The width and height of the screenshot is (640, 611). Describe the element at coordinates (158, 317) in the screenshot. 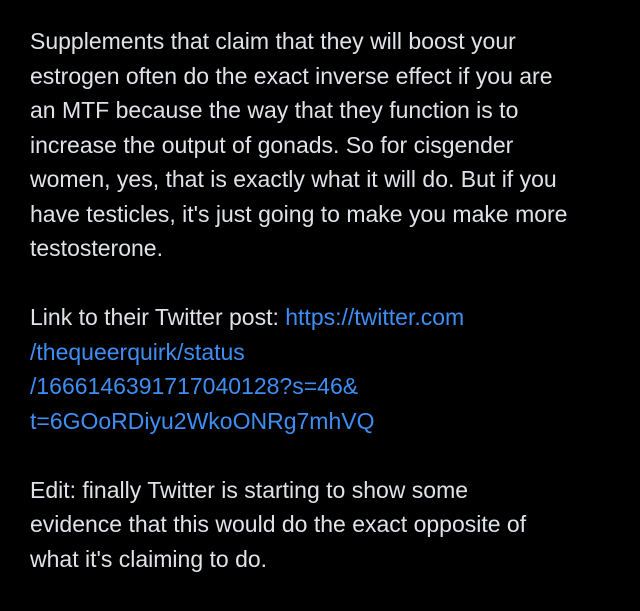

I see `link-prefix-label: Link to their Twitter post:` at that location.